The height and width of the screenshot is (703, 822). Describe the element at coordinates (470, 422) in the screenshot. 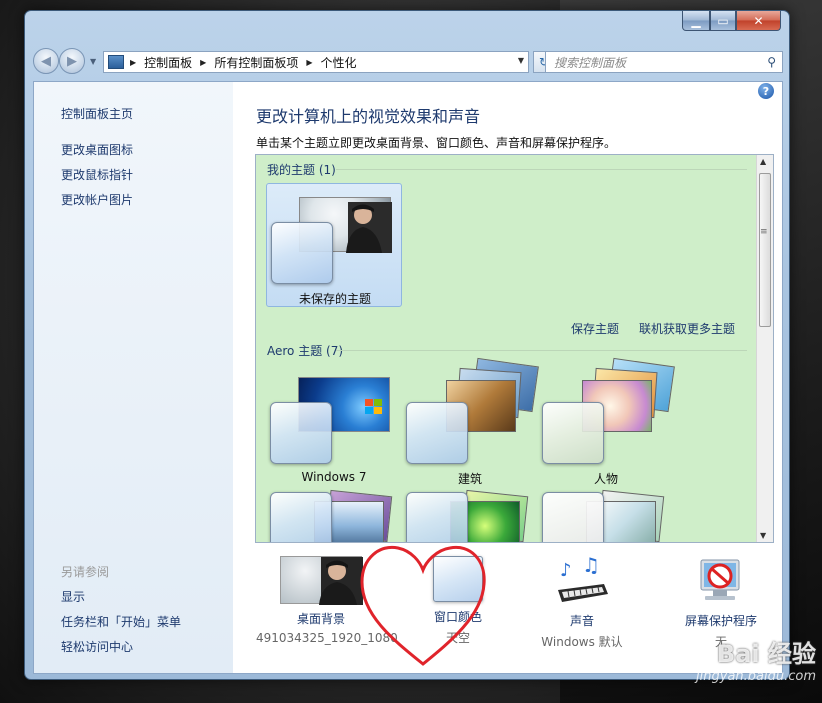

I see `theme-architecture: 建筑` at that location.